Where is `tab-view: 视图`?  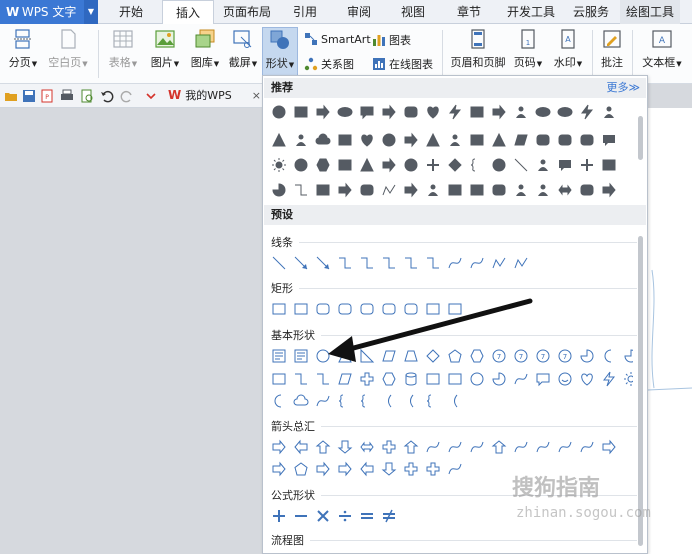 tab-view: 视图 is located at coordinates (413, 12).